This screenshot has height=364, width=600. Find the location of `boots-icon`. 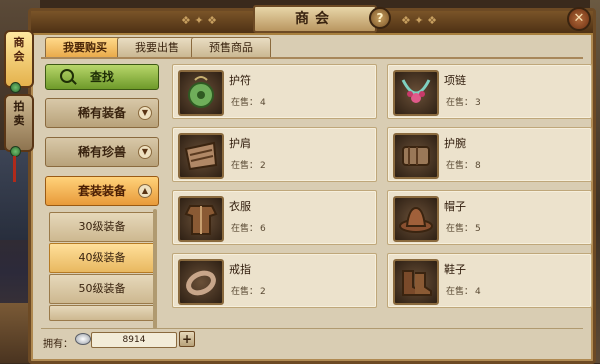

boots-icon is located at coordinates (416, 282).